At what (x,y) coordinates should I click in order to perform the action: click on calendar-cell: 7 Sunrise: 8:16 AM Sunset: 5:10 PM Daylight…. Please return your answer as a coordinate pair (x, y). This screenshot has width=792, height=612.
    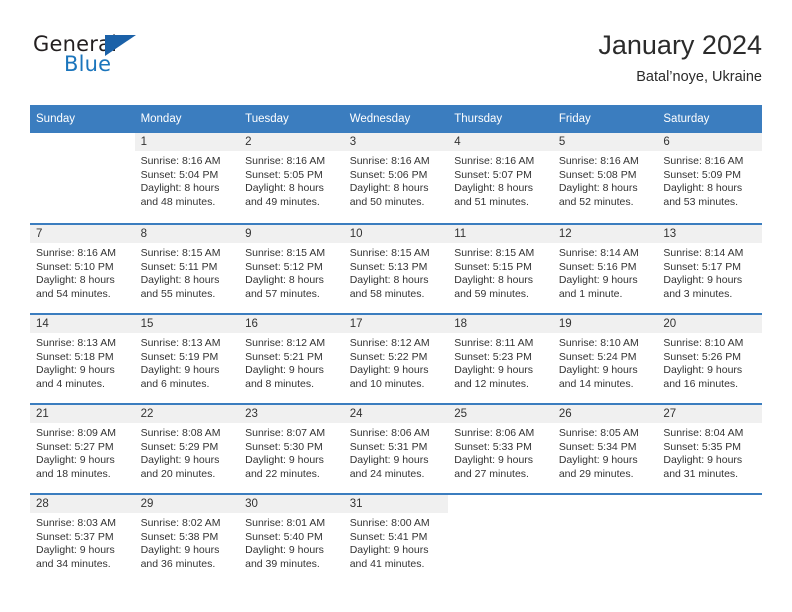
    Looking at the image, I should click on (82, 268).